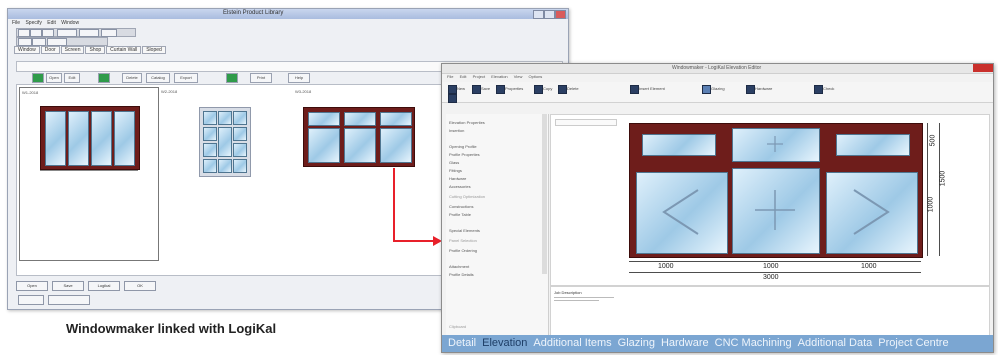 This screenshot has width=998, height=355. Describe the element at coordinates (154, 50) in the screenshot. I see `tab-sloped: Sloped` at that location.